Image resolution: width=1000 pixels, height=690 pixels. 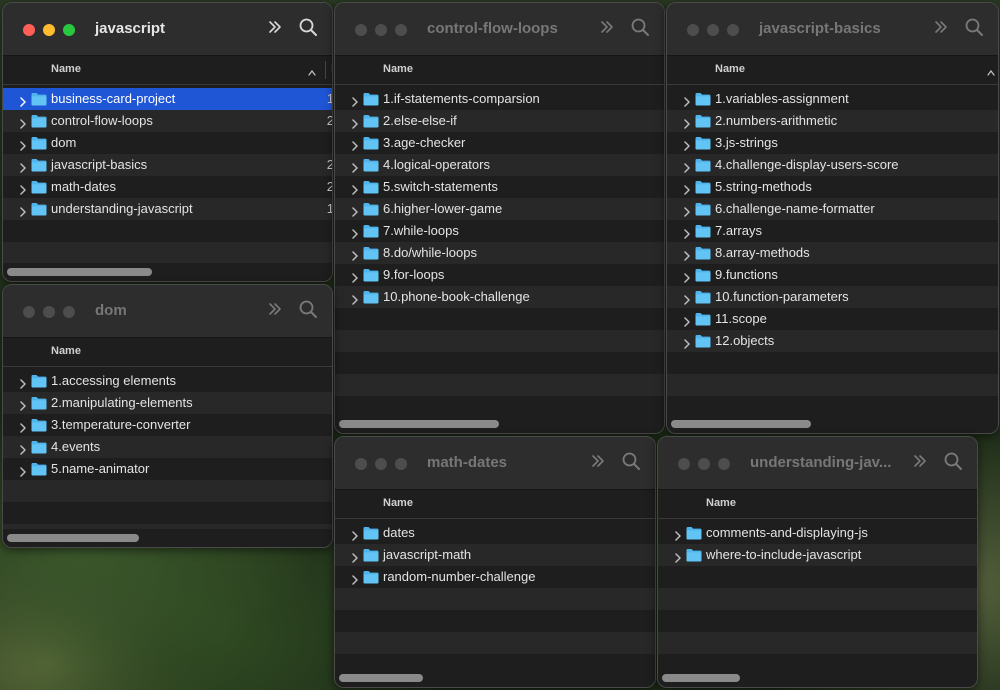 I want to click on list-item: 9.functions, so click(x=832, y=275).